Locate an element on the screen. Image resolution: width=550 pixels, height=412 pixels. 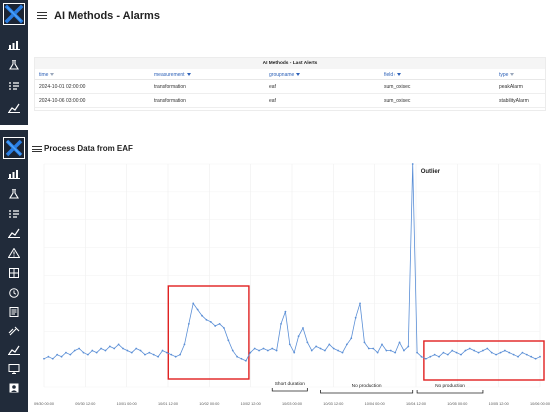
column-header-time: time is located at coordinates (47, 75).